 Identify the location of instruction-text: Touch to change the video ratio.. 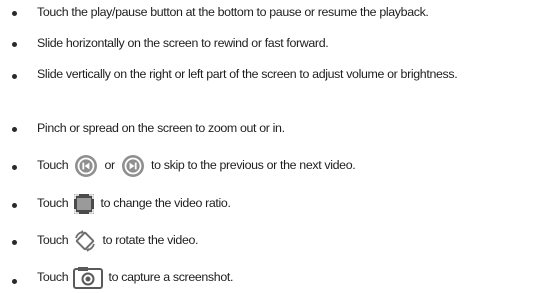
(134, 203).